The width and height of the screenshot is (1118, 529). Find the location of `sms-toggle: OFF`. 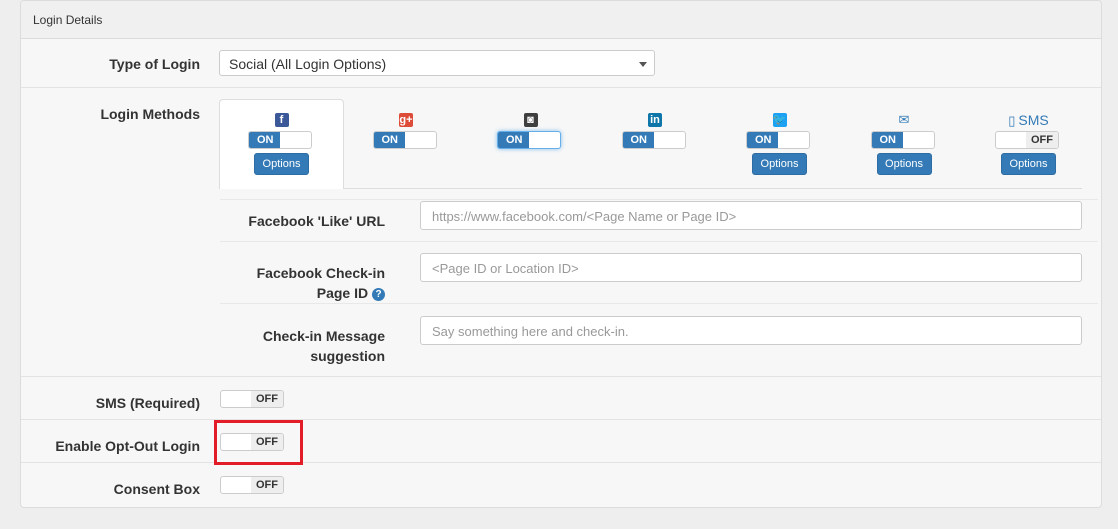

sms-toggle: OFF is located at coordinates (1027, 140).